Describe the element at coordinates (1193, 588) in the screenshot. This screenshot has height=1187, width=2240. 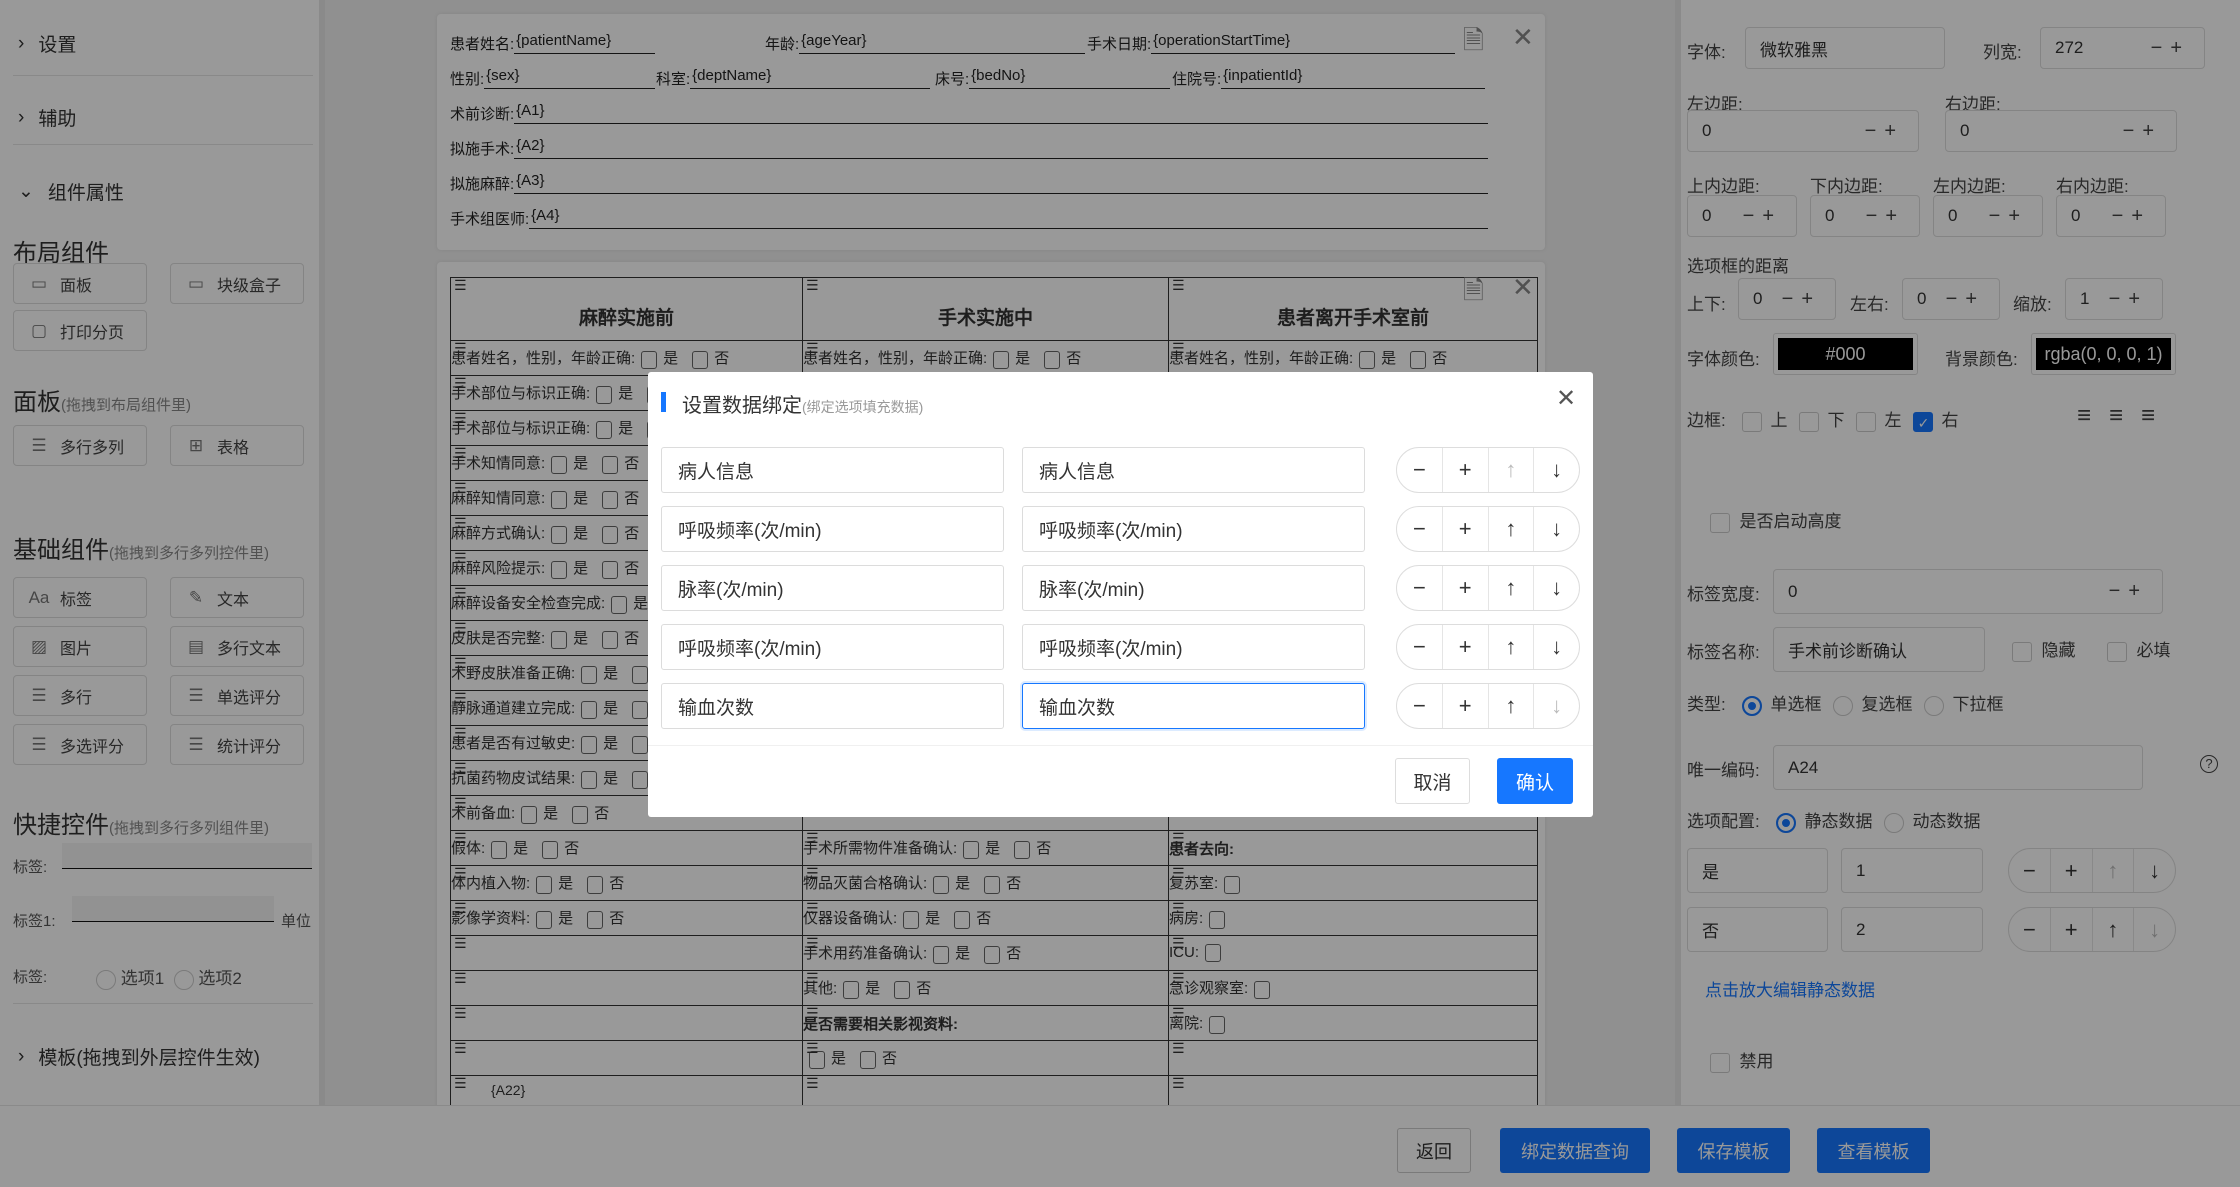
I see `binding-value-input: 脉率(次/min)` at that location.